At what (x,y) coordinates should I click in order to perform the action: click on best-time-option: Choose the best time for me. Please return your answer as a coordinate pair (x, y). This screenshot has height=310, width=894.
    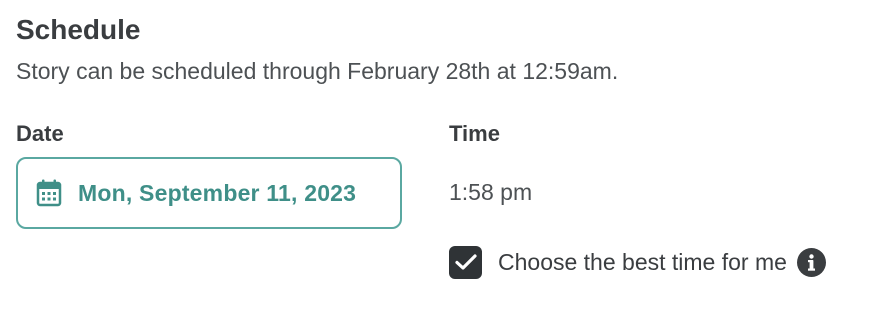
    Looking at the image, I should click on (637, 262).